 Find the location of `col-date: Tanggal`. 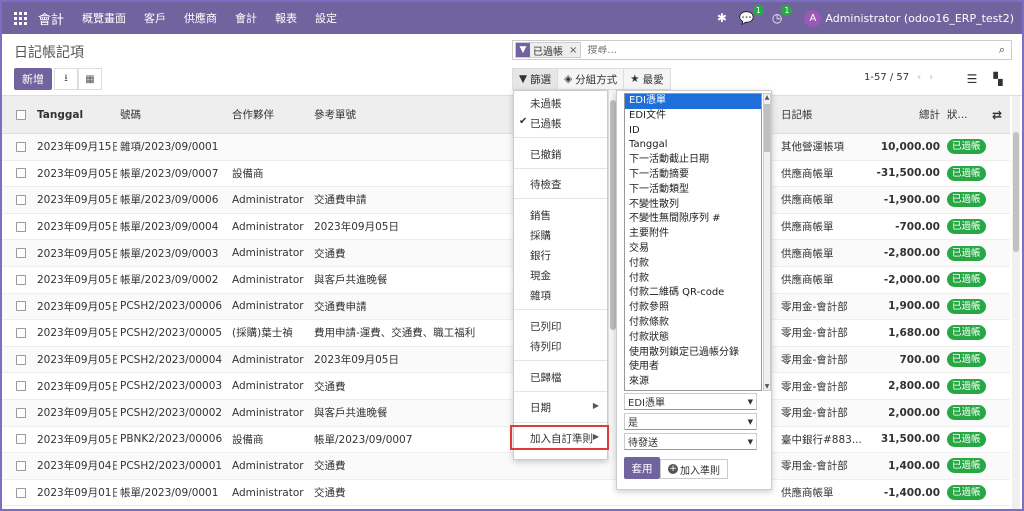

col-date: Tanggal is located at coordinates (77, 115).